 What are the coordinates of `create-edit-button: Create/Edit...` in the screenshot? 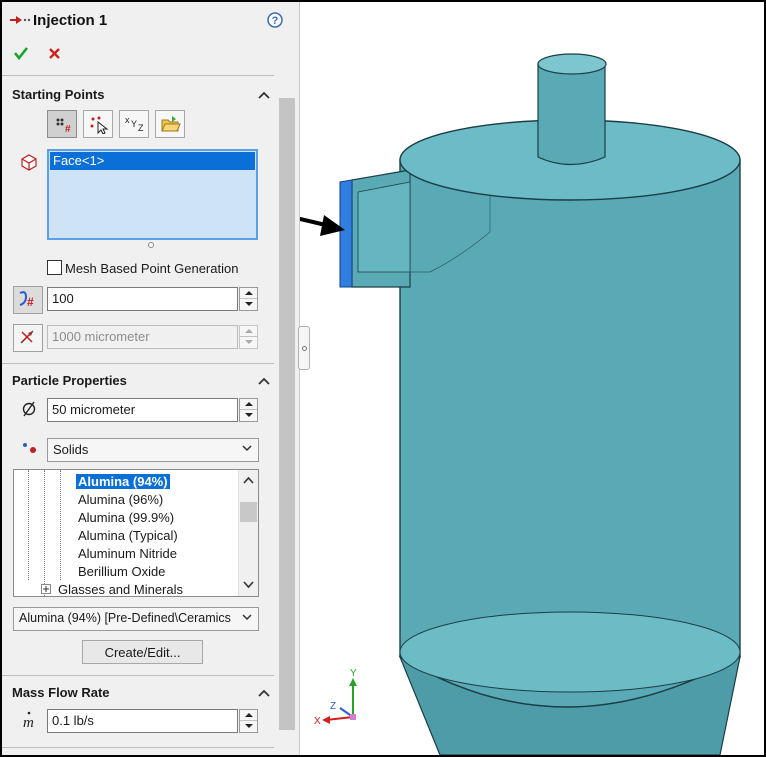 It's located at (142, 652).